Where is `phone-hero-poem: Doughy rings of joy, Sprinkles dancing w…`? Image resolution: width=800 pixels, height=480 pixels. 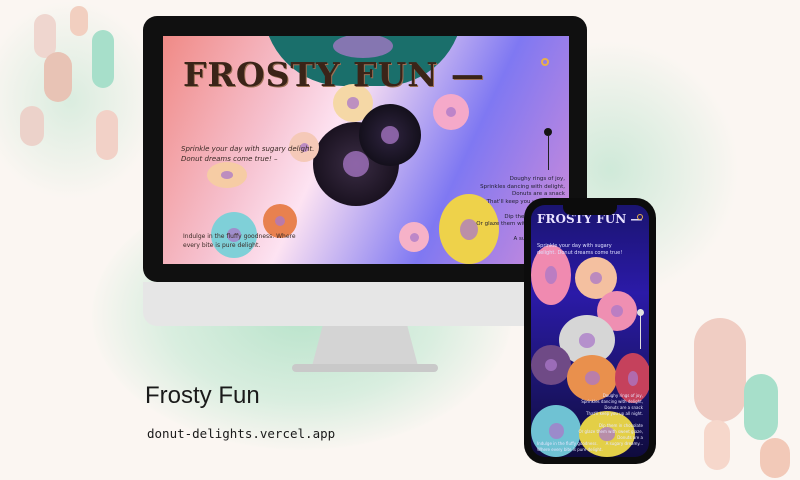 phone-hero-poem: Doughy rings of joy, Sprinkles dancing w… is located at coordinates (610, 419).